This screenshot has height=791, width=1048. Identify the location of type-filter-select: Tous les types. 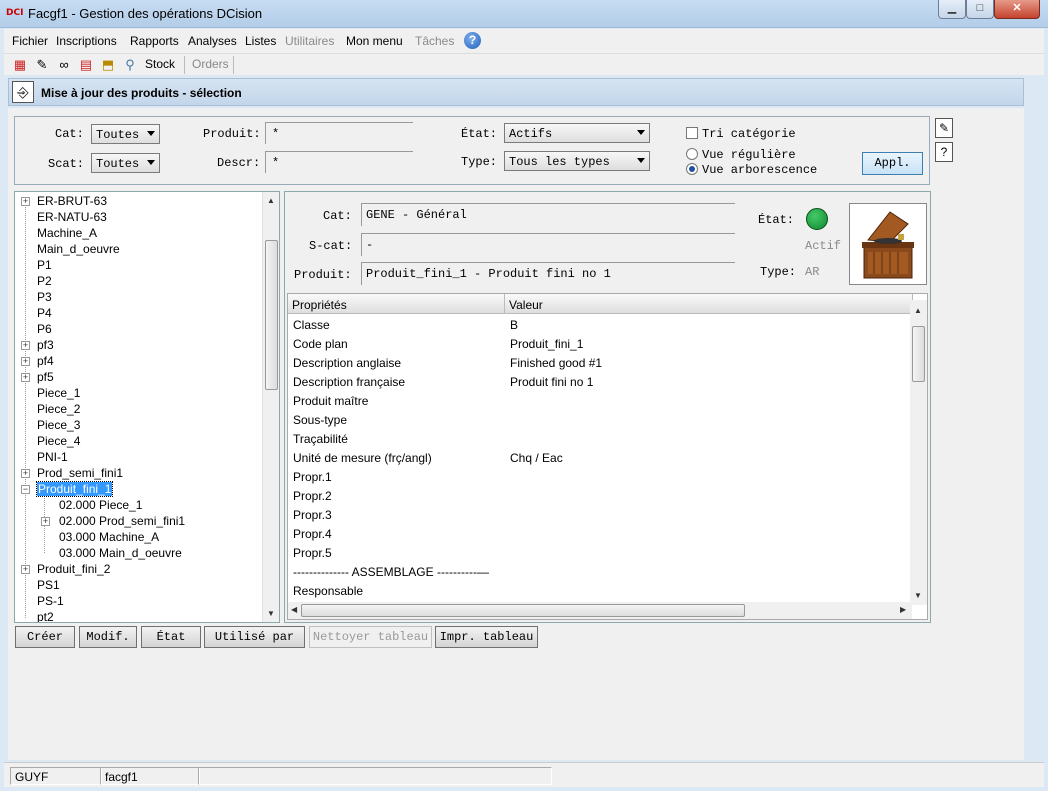
(577, 161).